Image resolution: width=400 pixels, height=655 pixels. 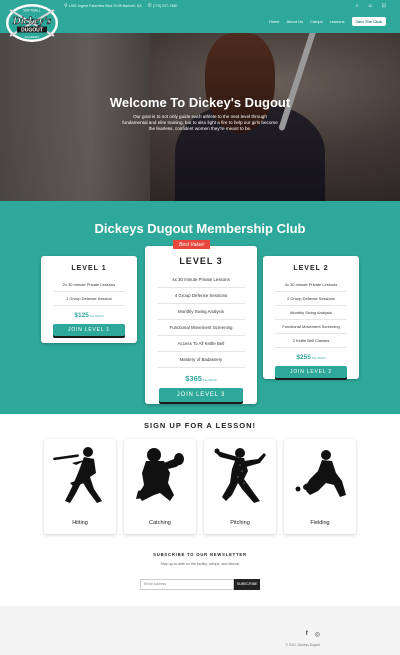 What do you see at coordinates (274, 21) in the screenshot?
I see `nav-home: Home` at bounding box center [274, 21].